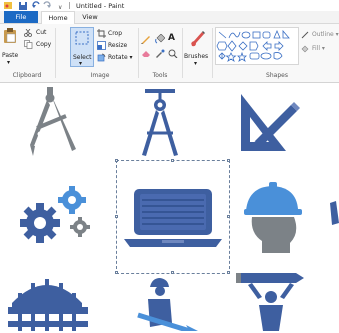  What do you see at coordinates (55, 214) in the screenshot?
I see `gears-icon` at bounding box center [55, 214].